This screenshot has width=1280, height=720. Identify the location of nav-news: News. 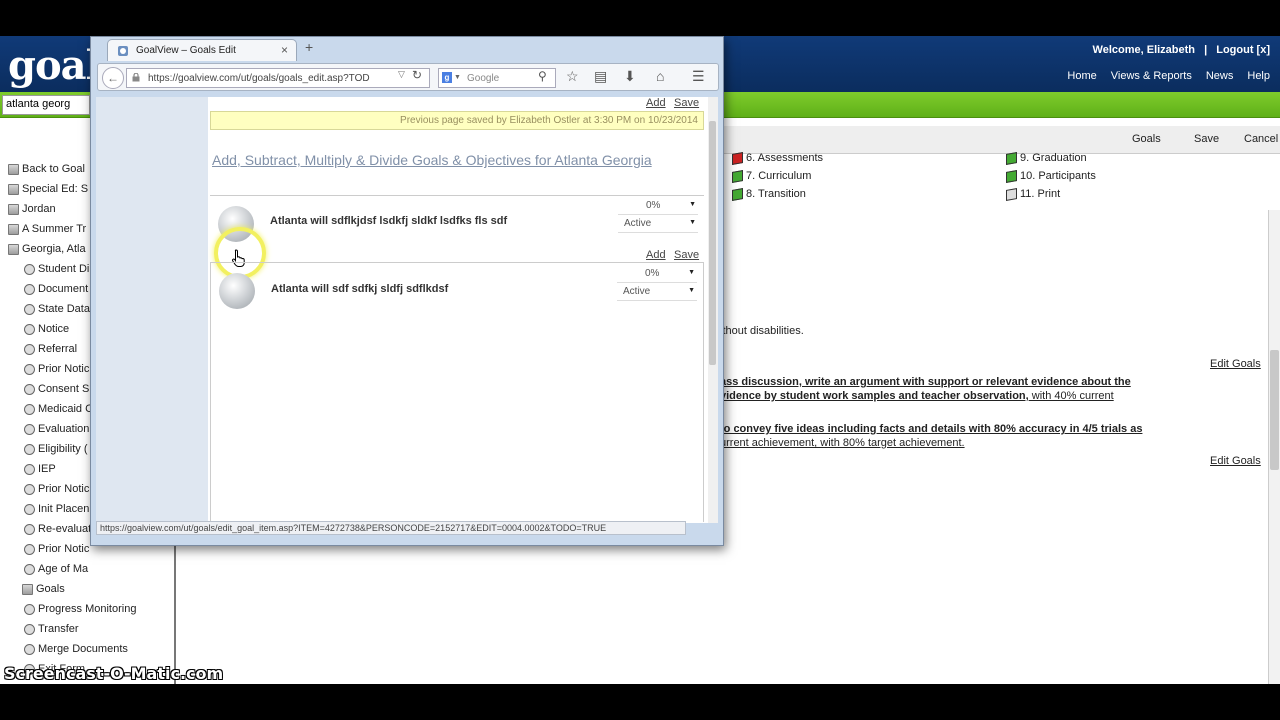
(1220, 76).